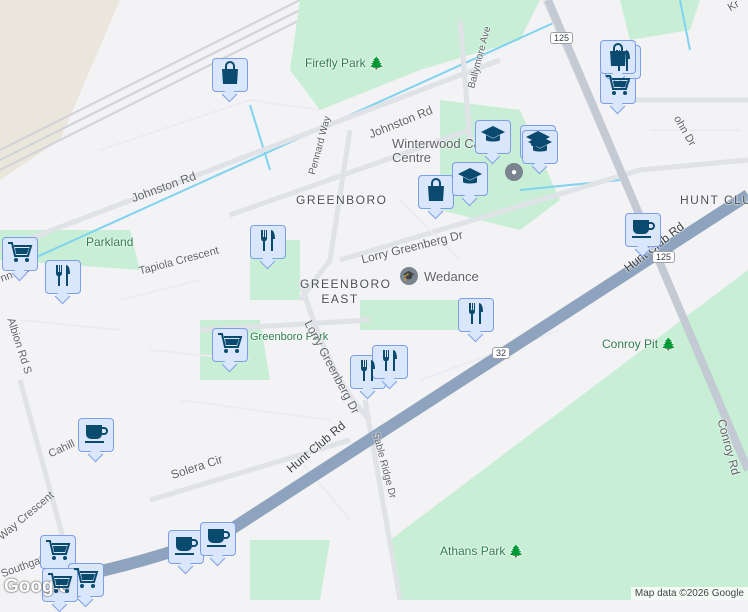 This screenshot has height=612, width=748. What do you see at coordinates (501, 353) in the screenshot?
I see `route-shield-32: 32` at bounding box center [501, 353].